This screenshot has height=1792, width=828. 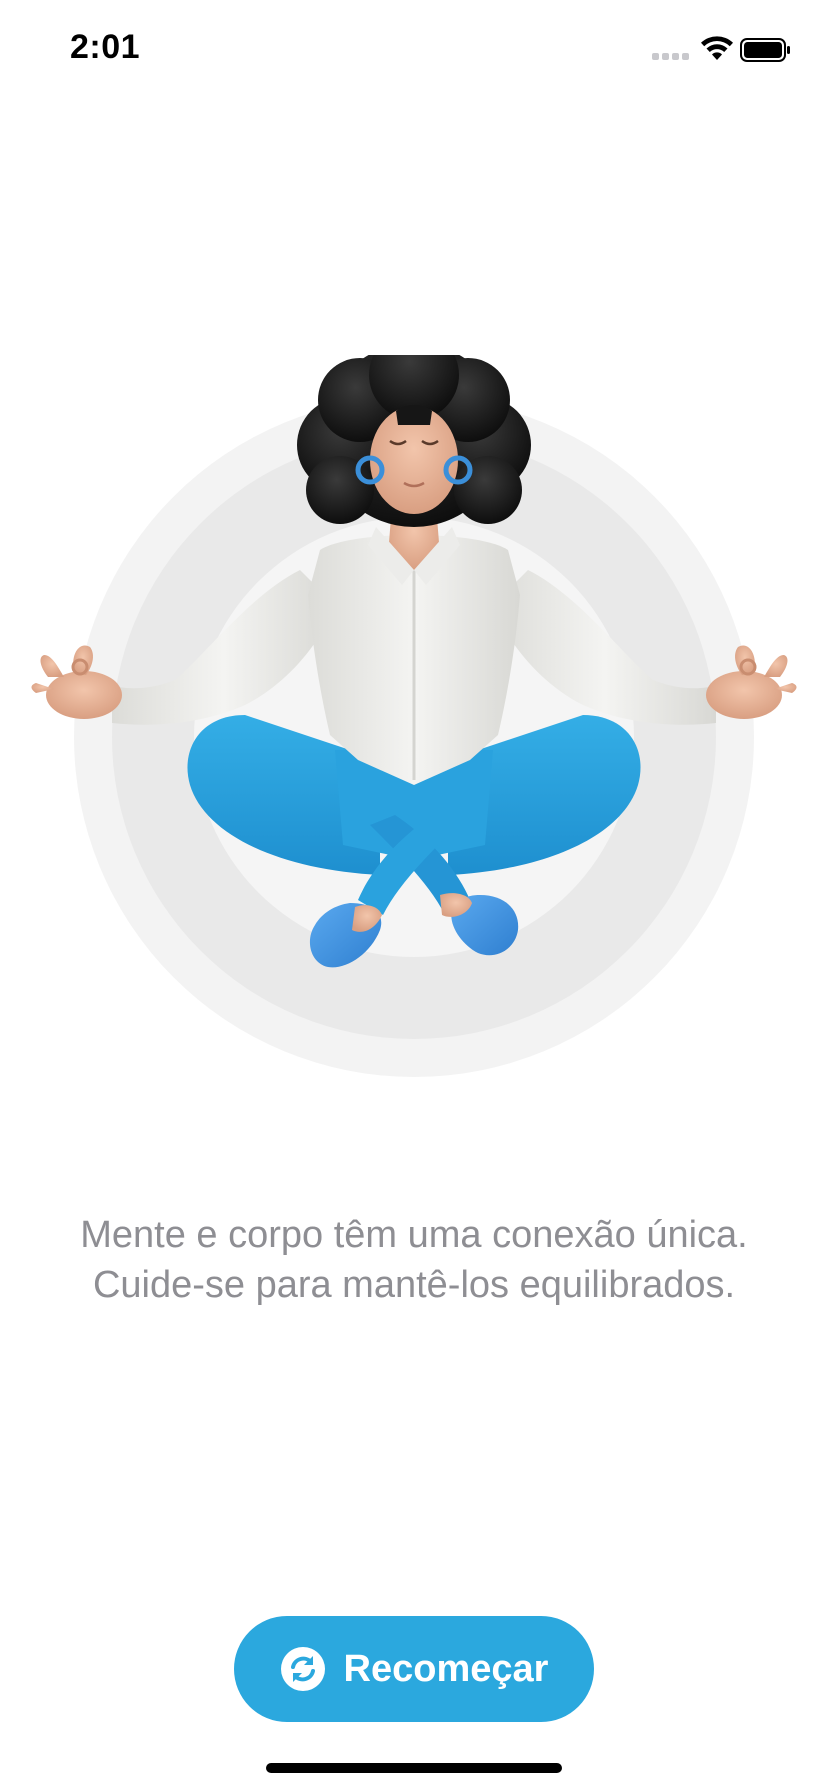 I want to click on wifi-icon, so click(x=717, y=48).